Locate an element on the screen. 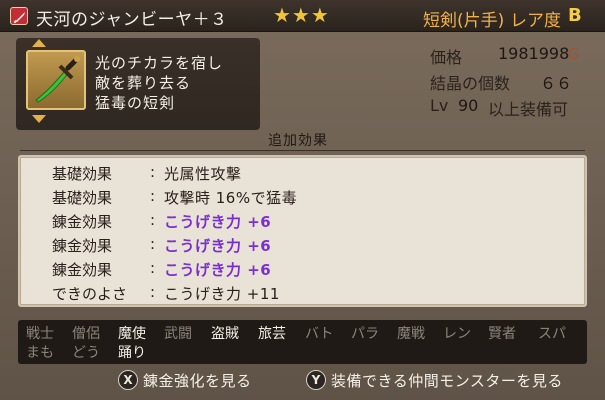  crystals-label: 結晶の個数 is located at coordinates (470, 83).